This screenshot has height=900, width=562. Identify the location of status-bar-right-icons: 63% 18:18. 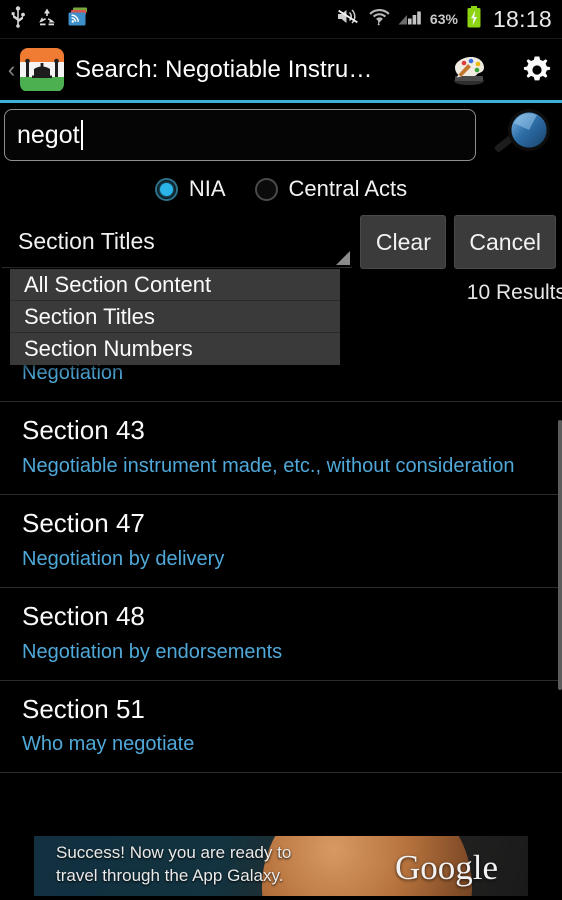
(444, 19).